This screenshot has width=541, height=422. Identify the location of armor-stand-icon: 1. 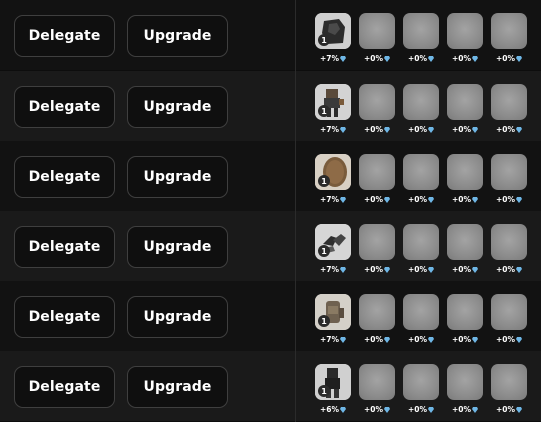
(333, 382).